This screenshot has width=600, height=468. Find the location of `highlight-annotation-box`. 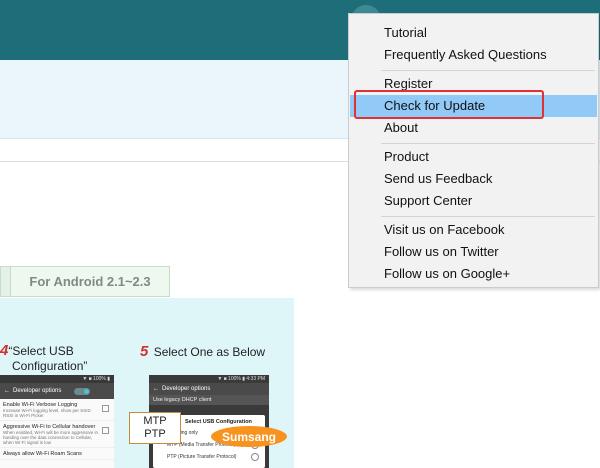

highlight-annotation-box is located at coordinates (449, 104).